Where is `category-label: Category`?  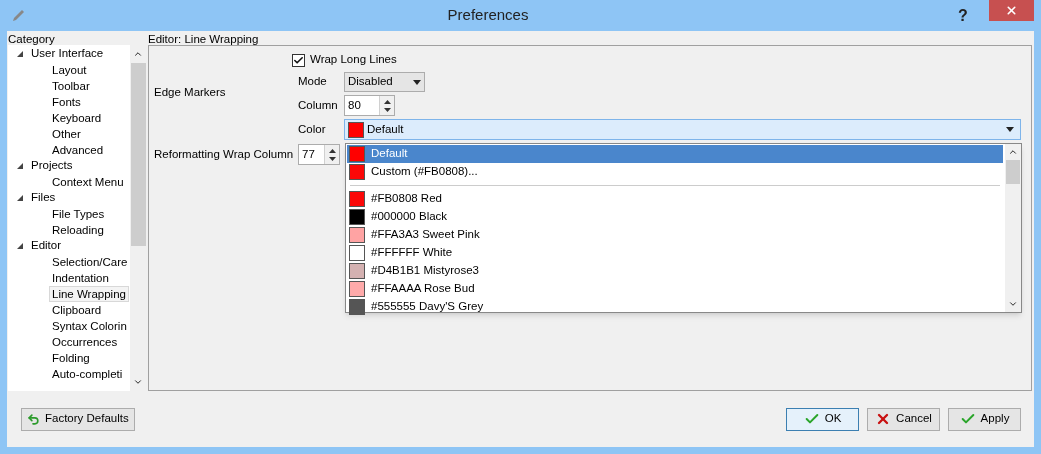 category-label: Category is located at coordinates (32, 39).